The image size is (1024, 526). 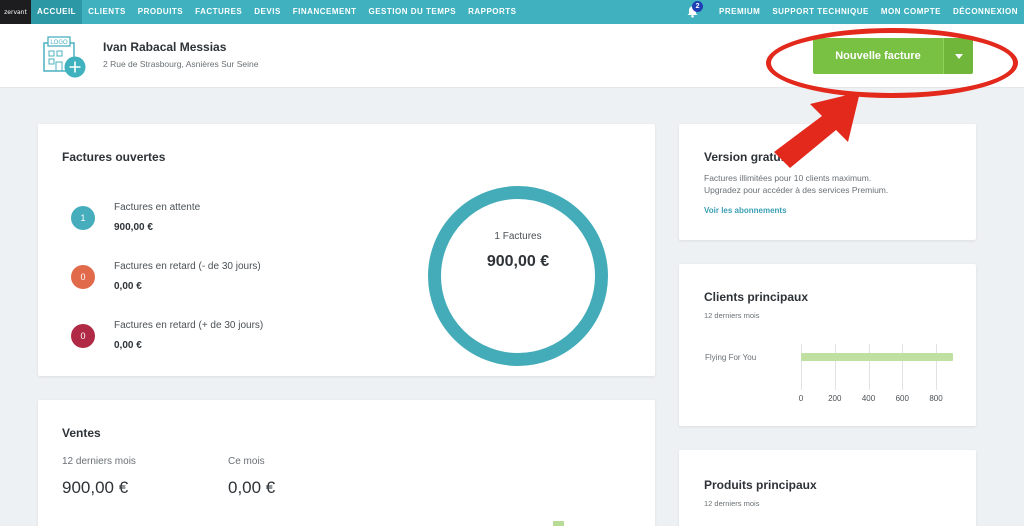 I want to click on late-over-30-label: Factures en retard (+ de 30 jours), so click(x=188, y=325).